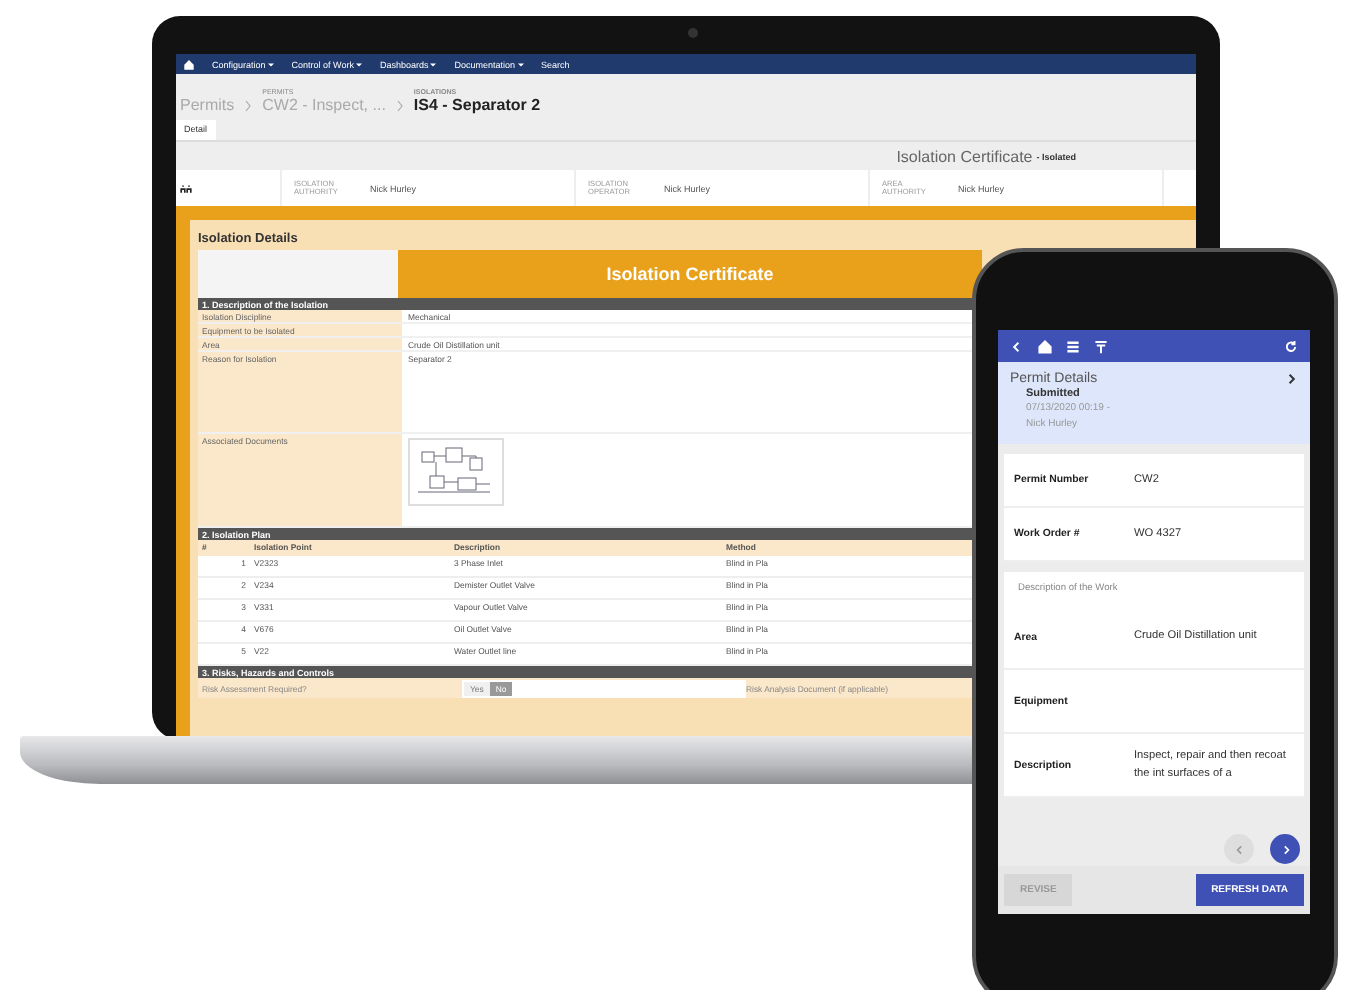 The image size is (1358, 990). I want to click on next-button, so click(1285, 849).